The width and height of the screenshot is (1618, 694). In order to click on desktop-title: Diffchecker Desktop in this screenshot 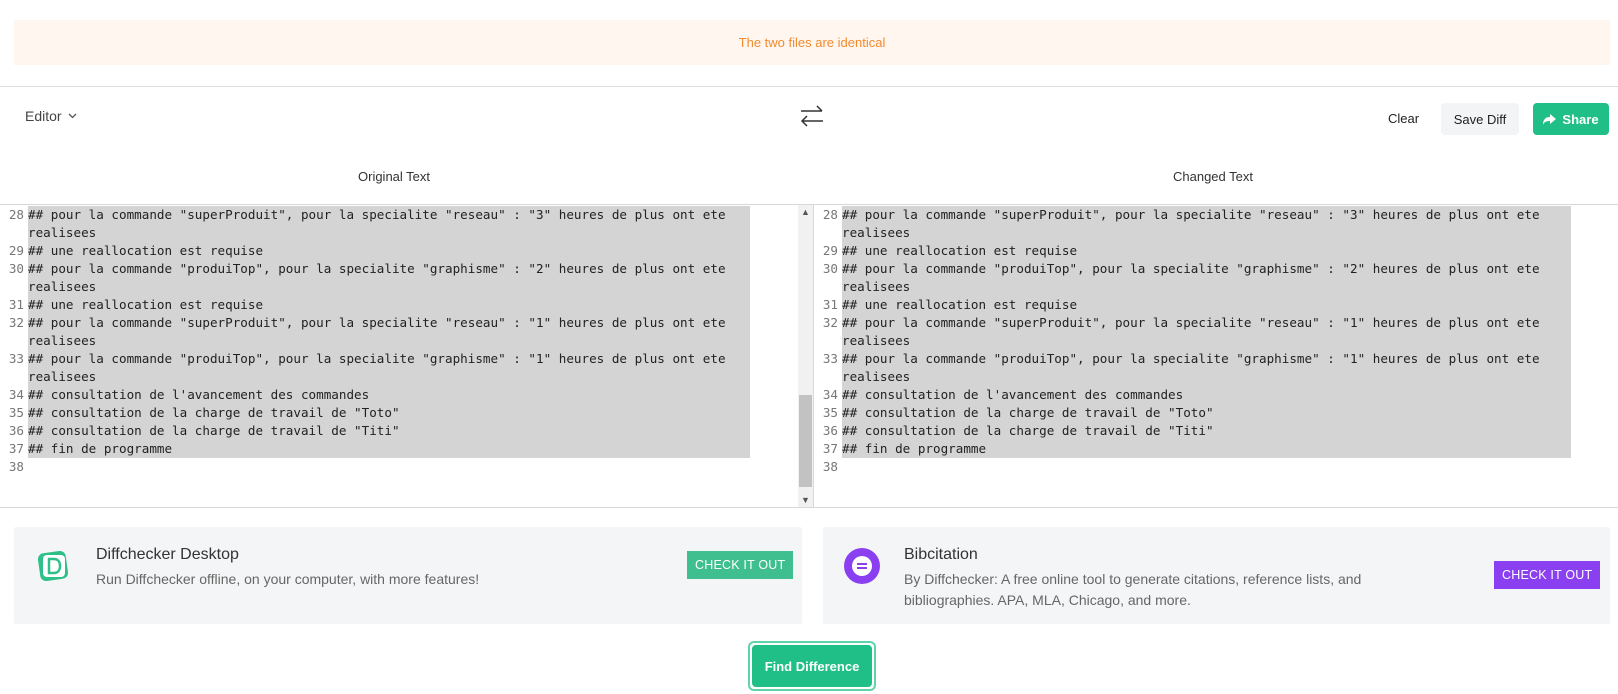, I will do `click(167, 554)`.